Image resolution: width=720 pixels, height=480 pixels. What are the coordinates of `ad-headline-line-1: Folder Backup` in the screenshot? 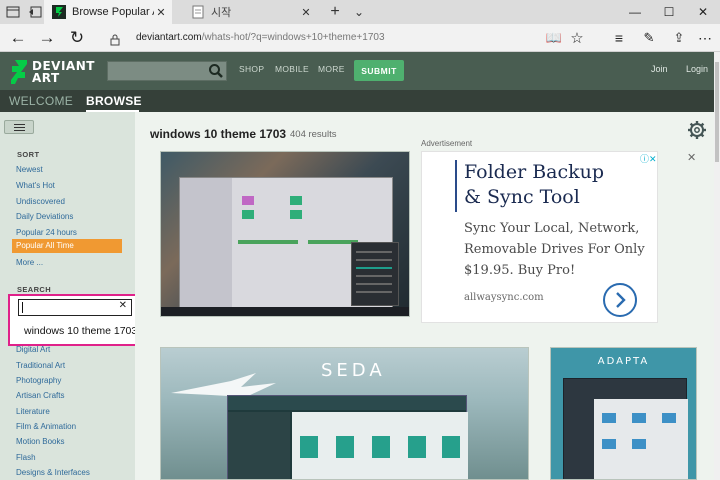 It's located at (534, 172).